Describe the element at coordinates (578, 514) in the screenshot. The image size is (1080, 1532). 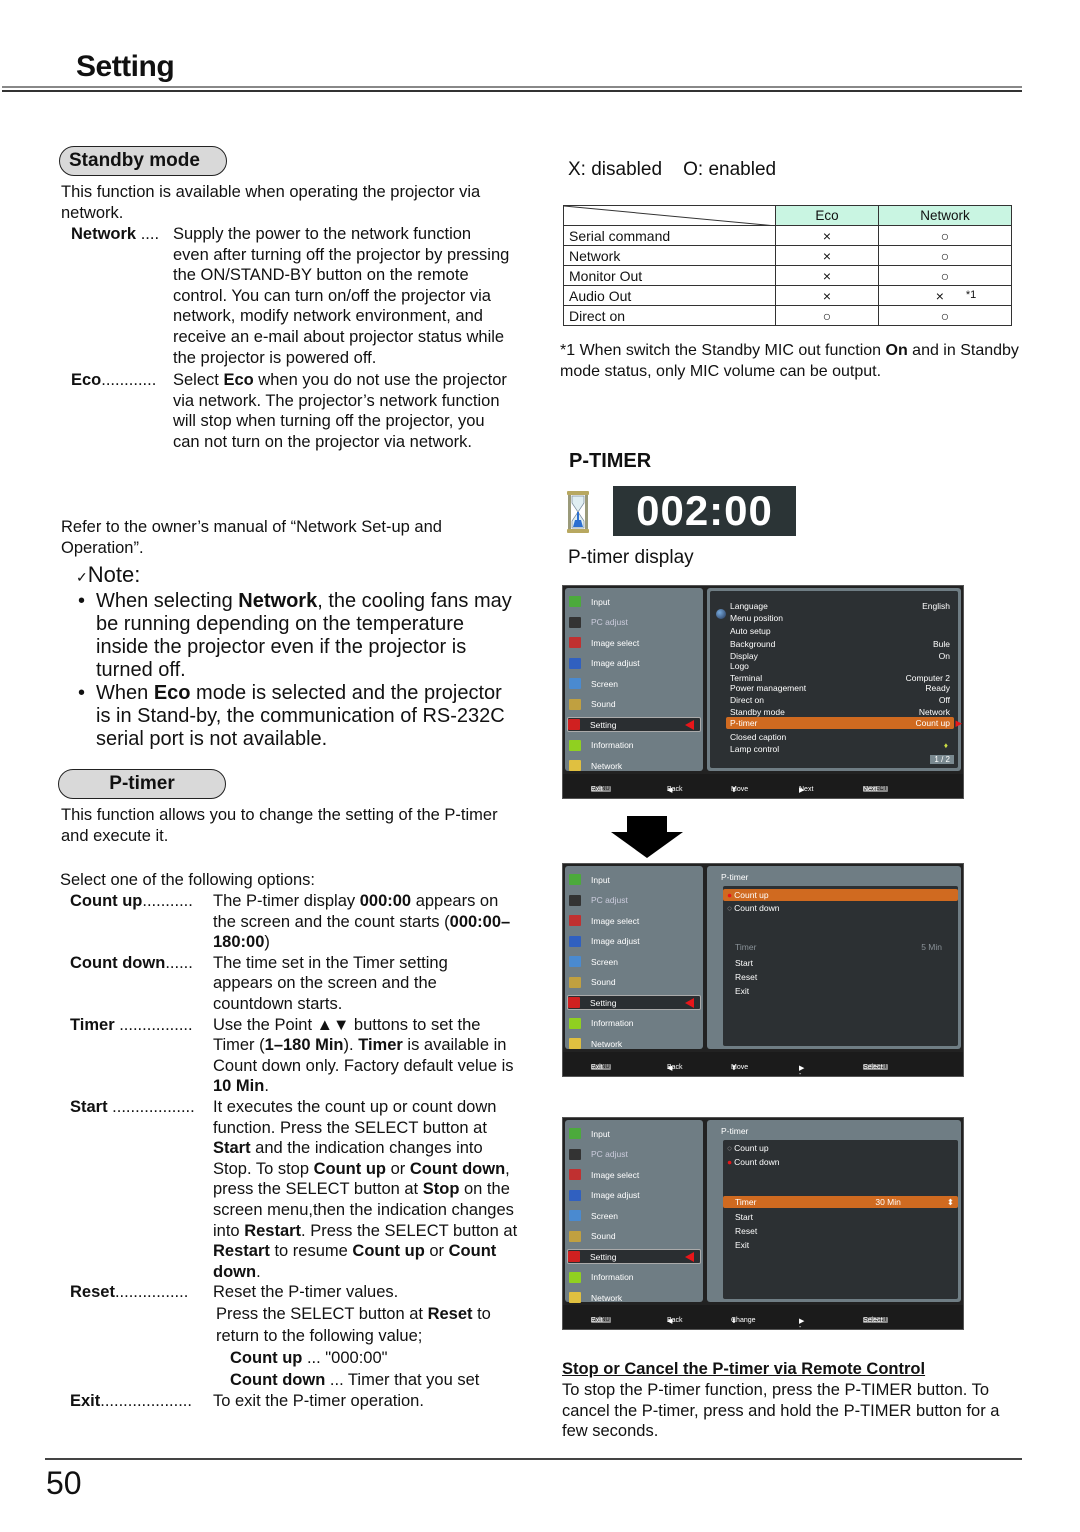
I see `hourglass-icon` at that location.